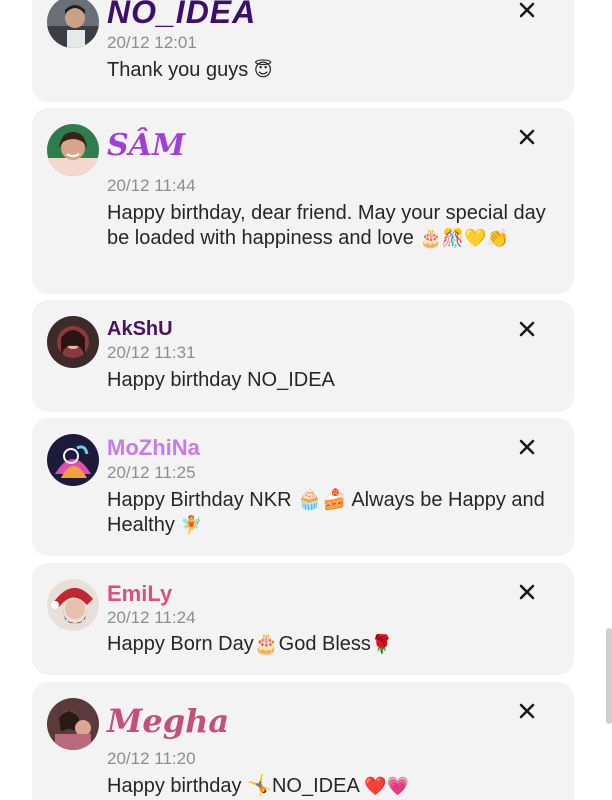  Describe the element at coordinates (190, 70) in the screenshot. I see `comment-text: Thank you guys 😇` at that location.